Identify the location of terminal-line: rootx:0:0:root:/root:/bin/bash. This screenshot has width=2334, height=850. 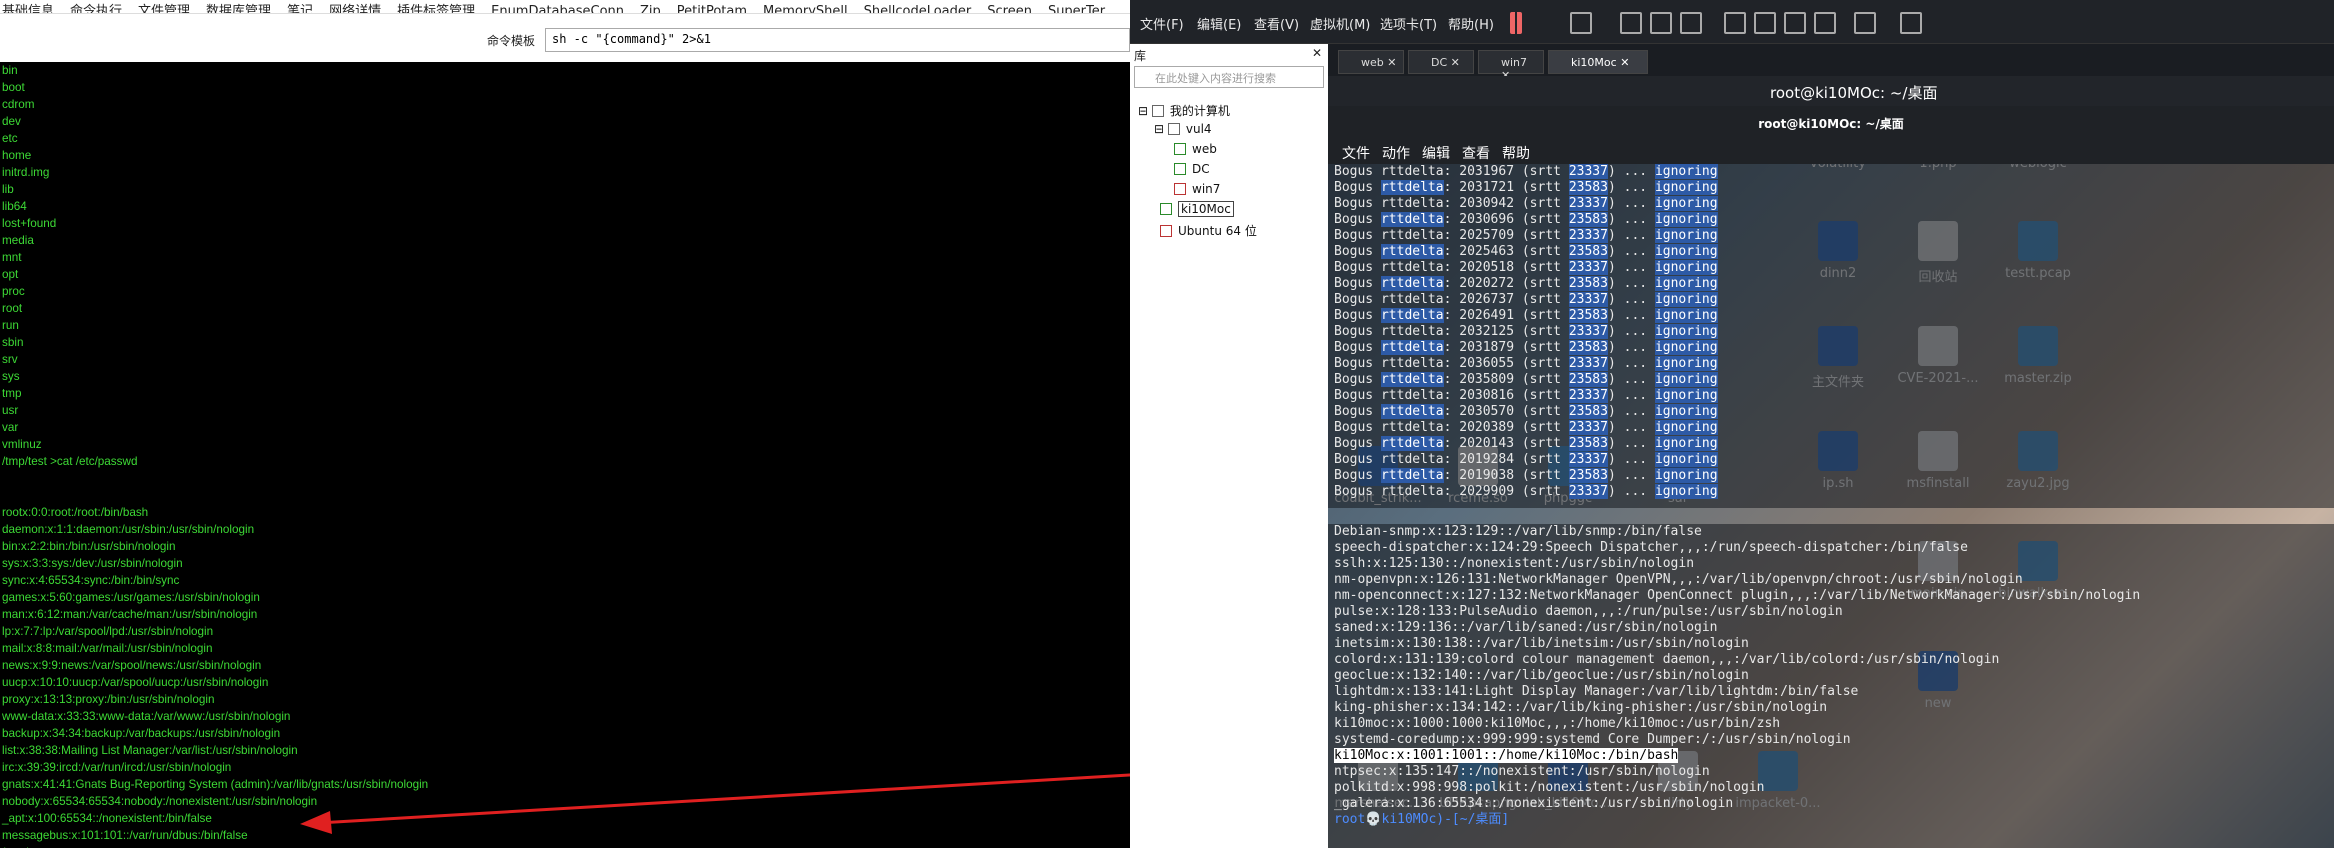
(75, 512).